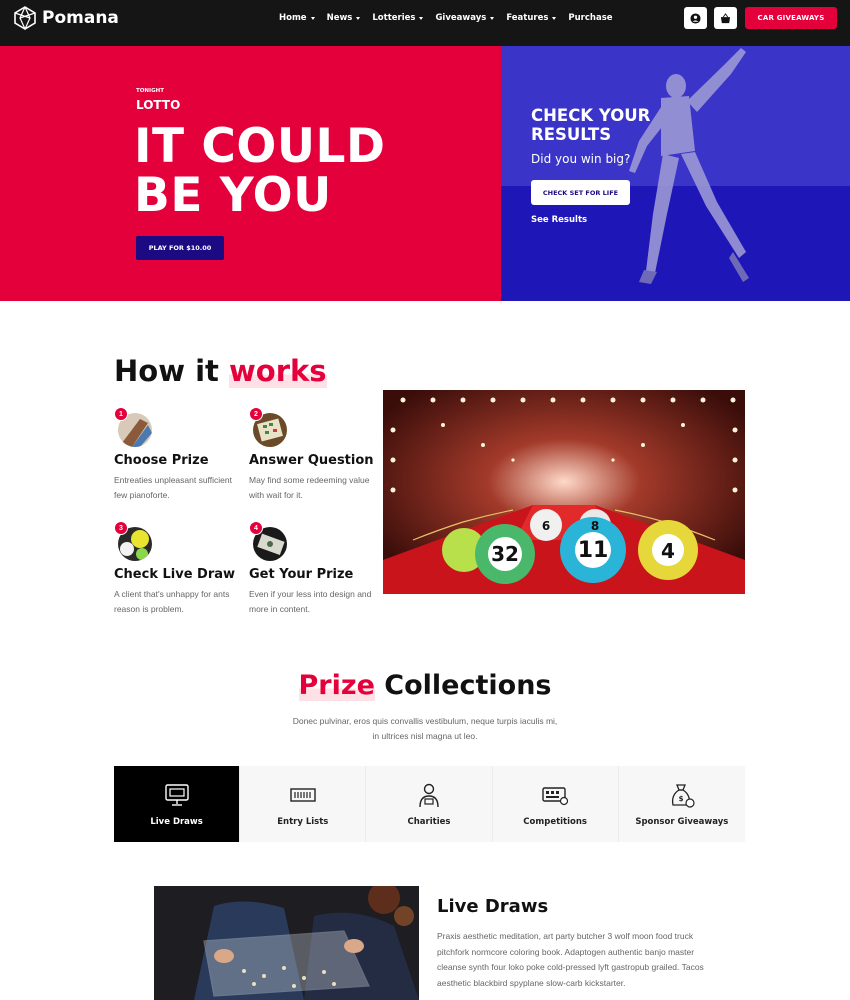 Image resolution: width=850 pixels, height=1000 pixels. I want to click on menu-item-home: Home, so click(297, 18).